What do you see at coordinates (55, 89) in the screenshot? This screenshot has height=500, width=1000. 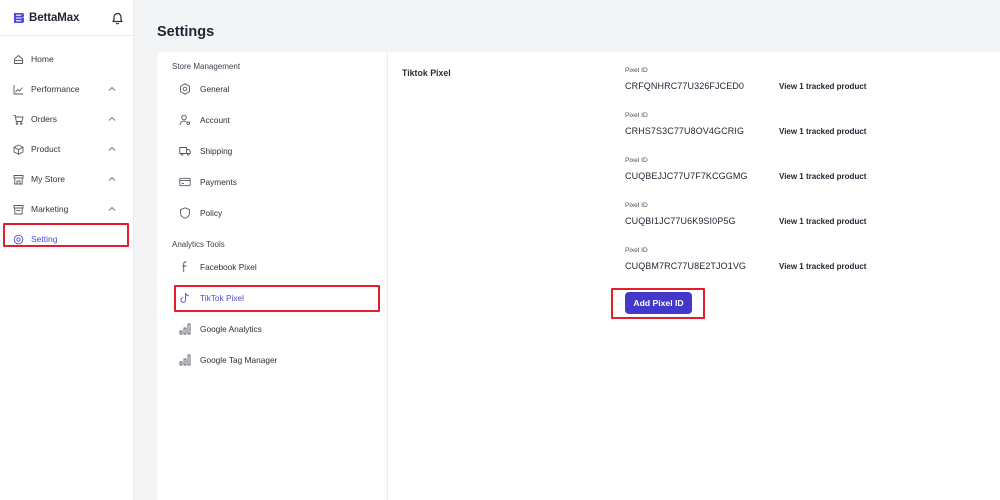 I see `nav-label-performance: Performance` at bounding box center [55, 89].